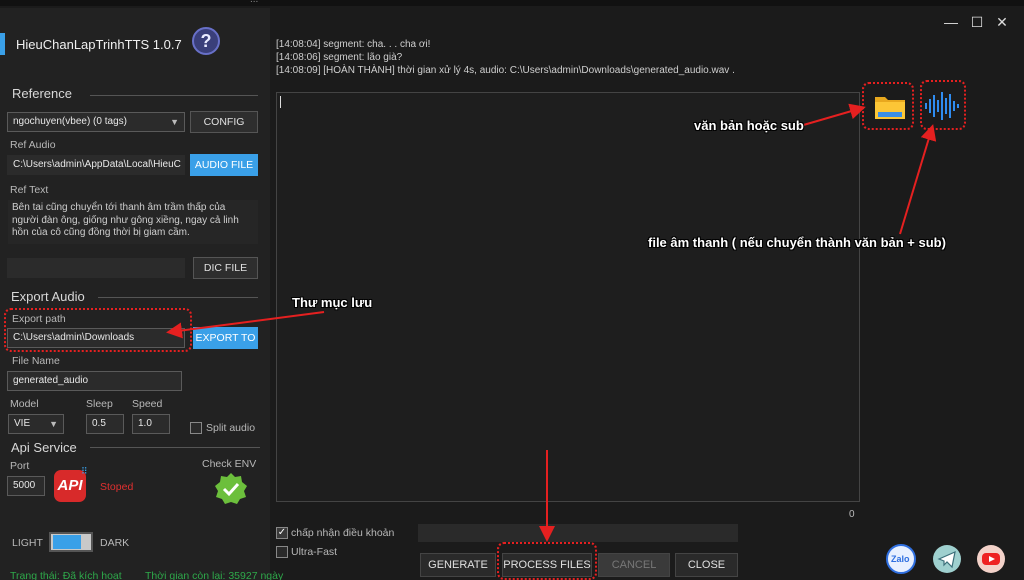 This screenshot has height=580, width=1024. Describe the element at coordinates (918, 179) in the screenshot. I see `arrow-to-audio` at that location.